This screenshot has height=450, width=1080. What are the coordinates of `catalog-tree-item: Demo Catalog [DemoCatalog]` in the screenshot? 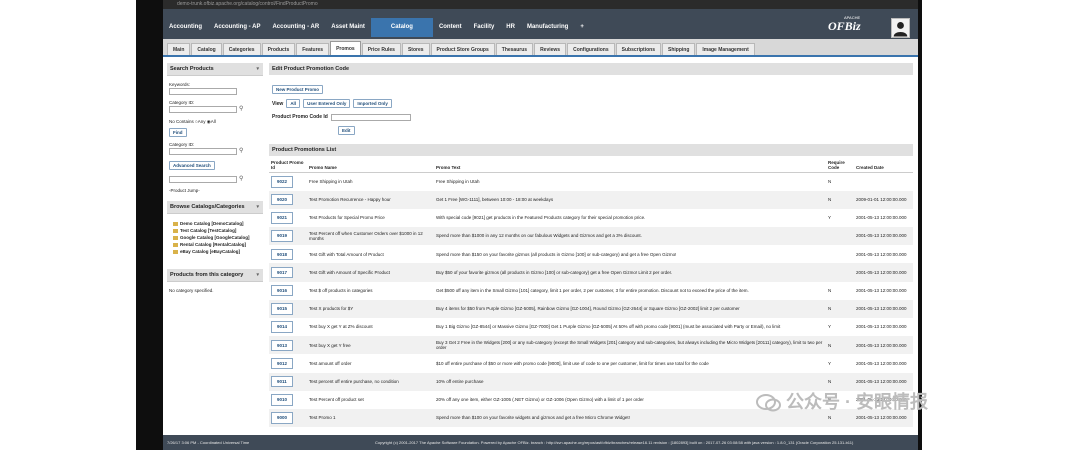 It's located at (217, 223).